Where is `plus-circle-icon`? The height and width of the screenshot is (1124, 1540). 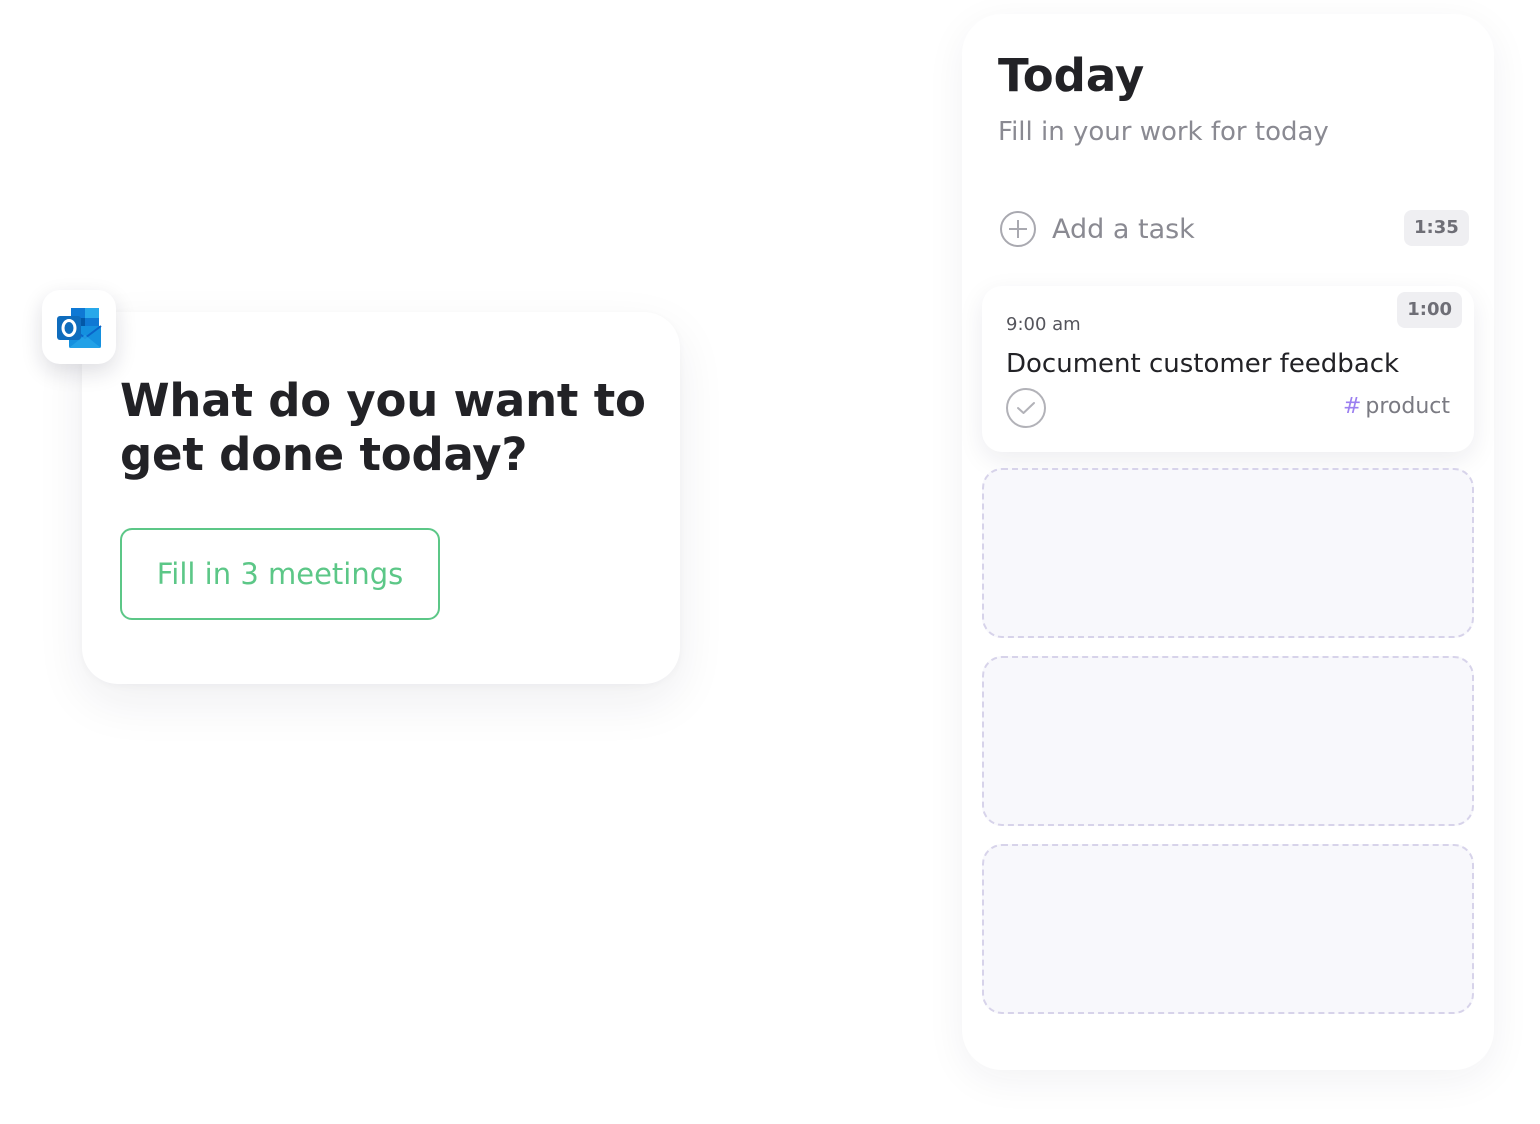
plus-circle-icon is located at coordinates (1018, 229).